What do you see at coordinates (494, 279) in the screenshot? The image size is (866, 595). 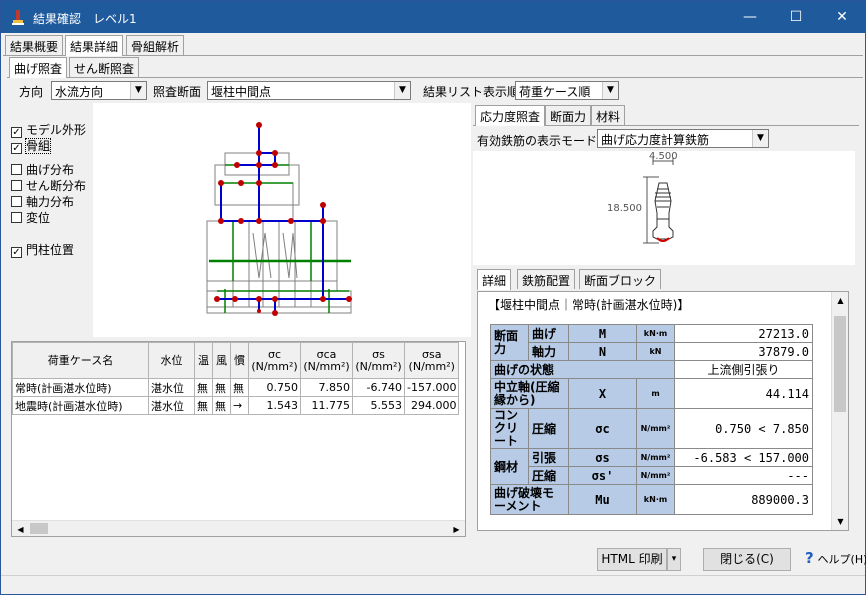 I see `tab-detail-view: 詳細` at bounding box center [494, 279].